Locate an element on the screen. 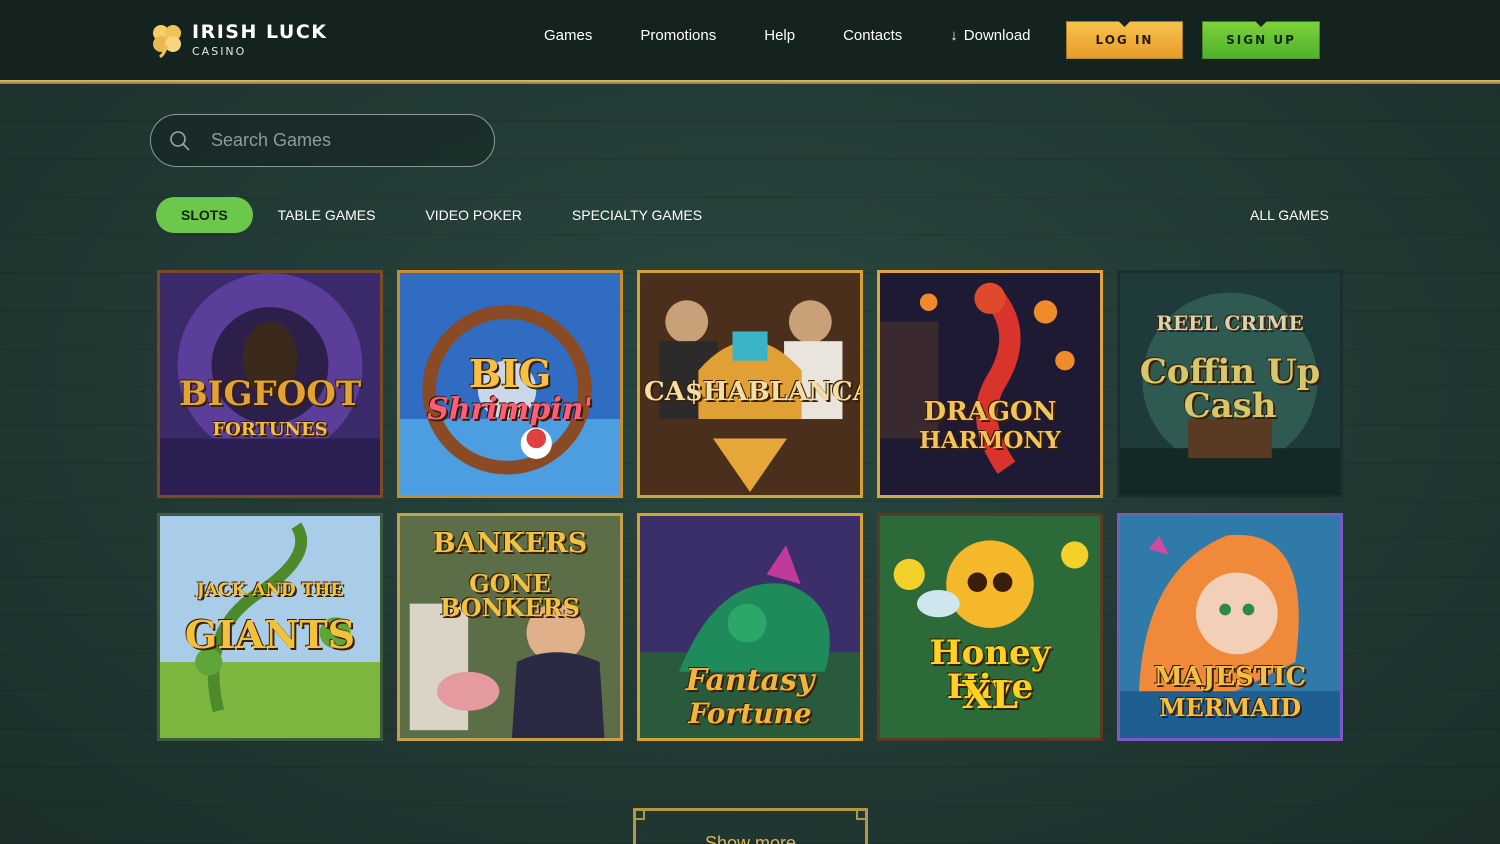 The height and width of the screenshot is (844, 1500). game-tile-jack-and-the-giants: JACK AND THE GIANTS is located at coordinates (270, 627).